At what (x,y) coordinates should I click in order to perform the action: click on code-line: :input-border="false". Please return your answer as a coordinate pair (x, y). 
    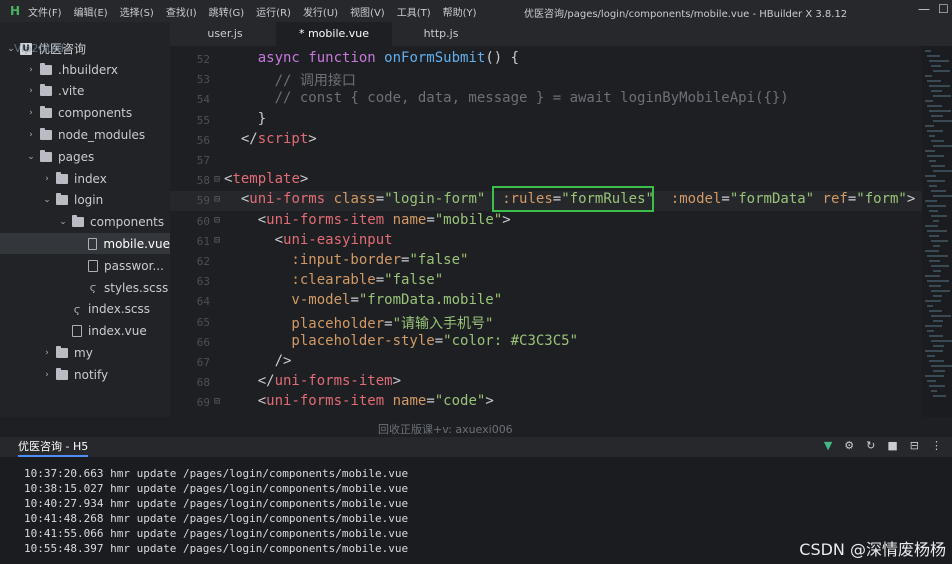
    Looking at the image, I should click on (346, 260).